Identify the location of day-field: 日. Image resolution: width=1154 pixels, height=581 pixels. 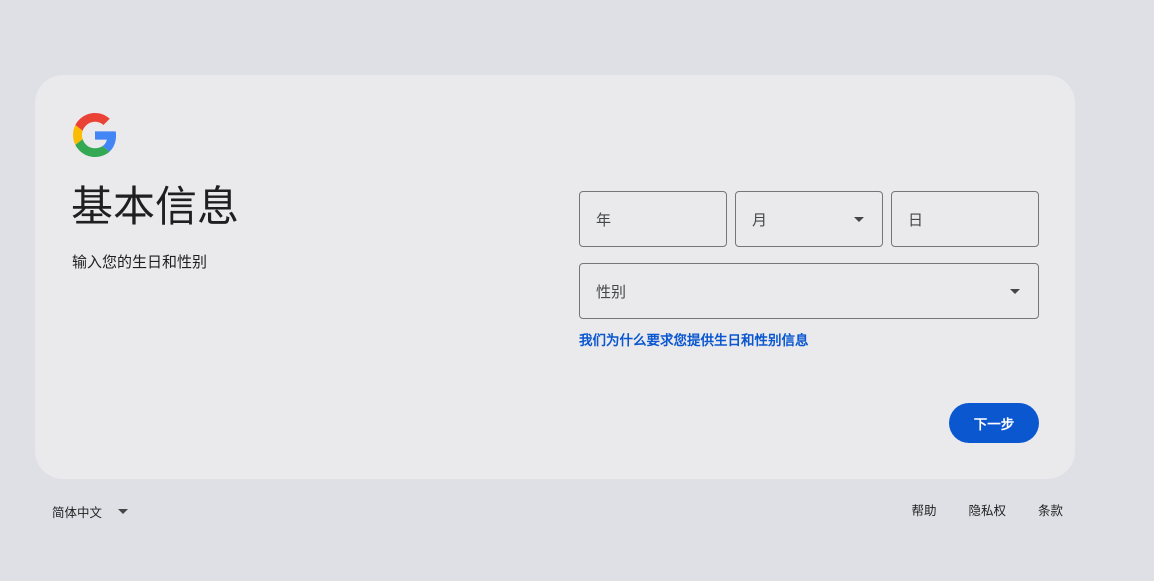
(965, 219).